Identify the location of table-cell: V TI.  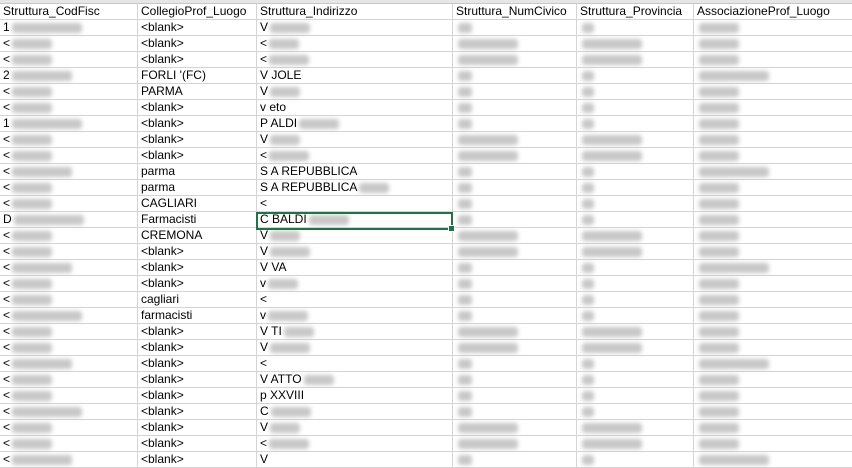
(355, 332).